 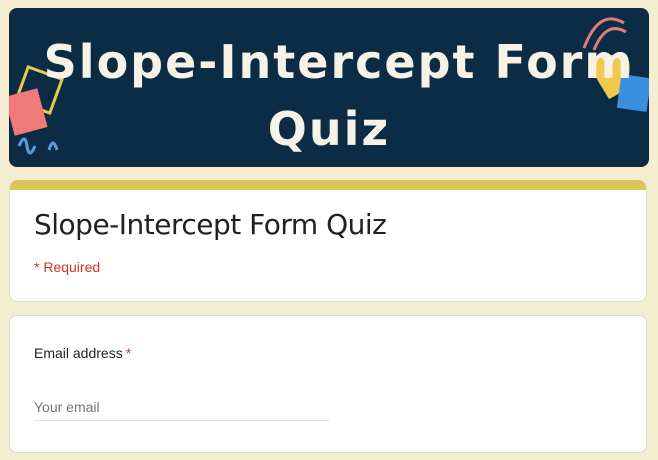 What do you see at coordinates (210, 224) in the screenshot?
I see `form-title: Slope-Intercept Form Quiz` at bounding box center [210, 224].